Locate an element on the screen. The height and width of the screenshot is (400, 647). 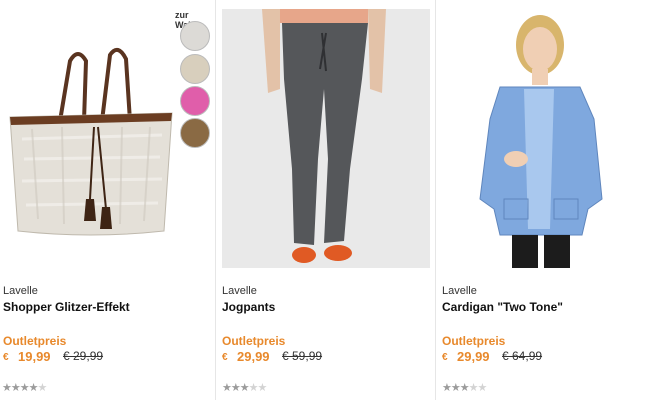
price-row: € 29,99 € 59,99 is located at coordinates (292, 357).